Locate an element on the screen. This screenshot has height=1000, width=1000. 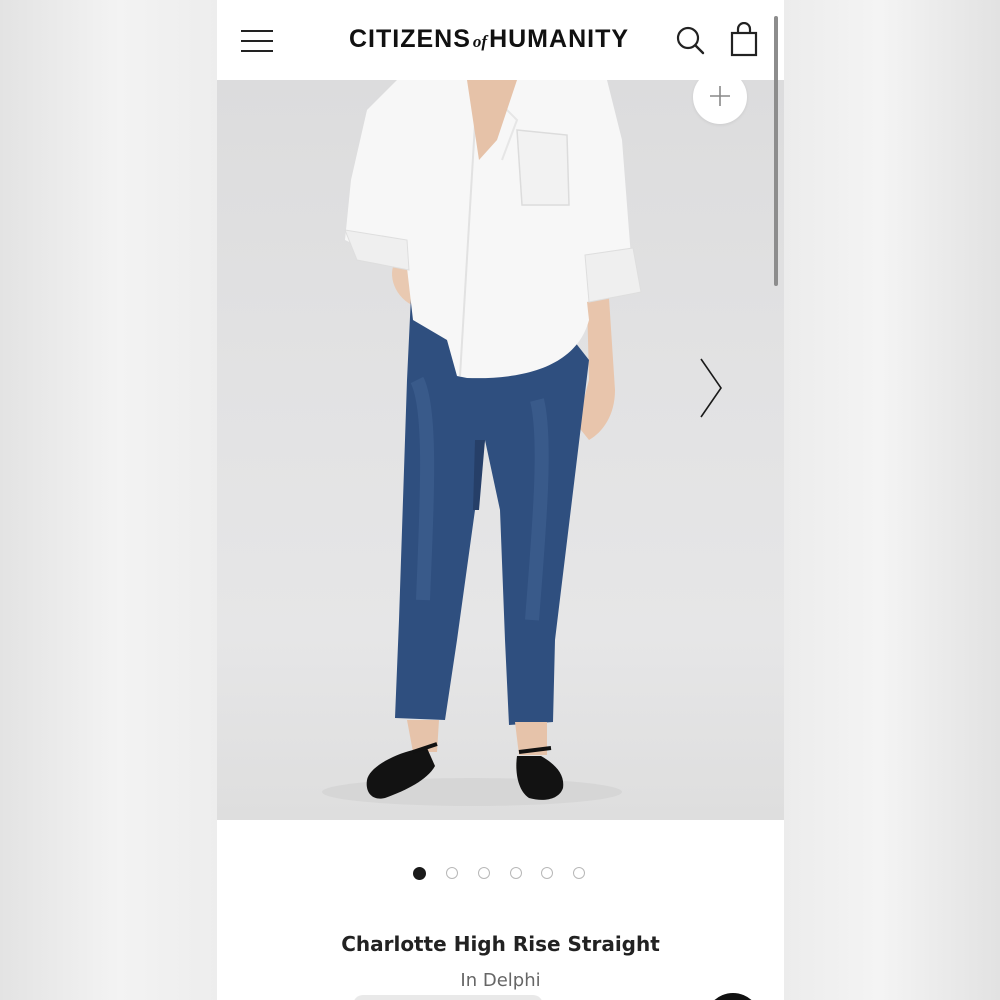
brand-logo-part-2: HUMANITY is located at coordinates (559, 39).